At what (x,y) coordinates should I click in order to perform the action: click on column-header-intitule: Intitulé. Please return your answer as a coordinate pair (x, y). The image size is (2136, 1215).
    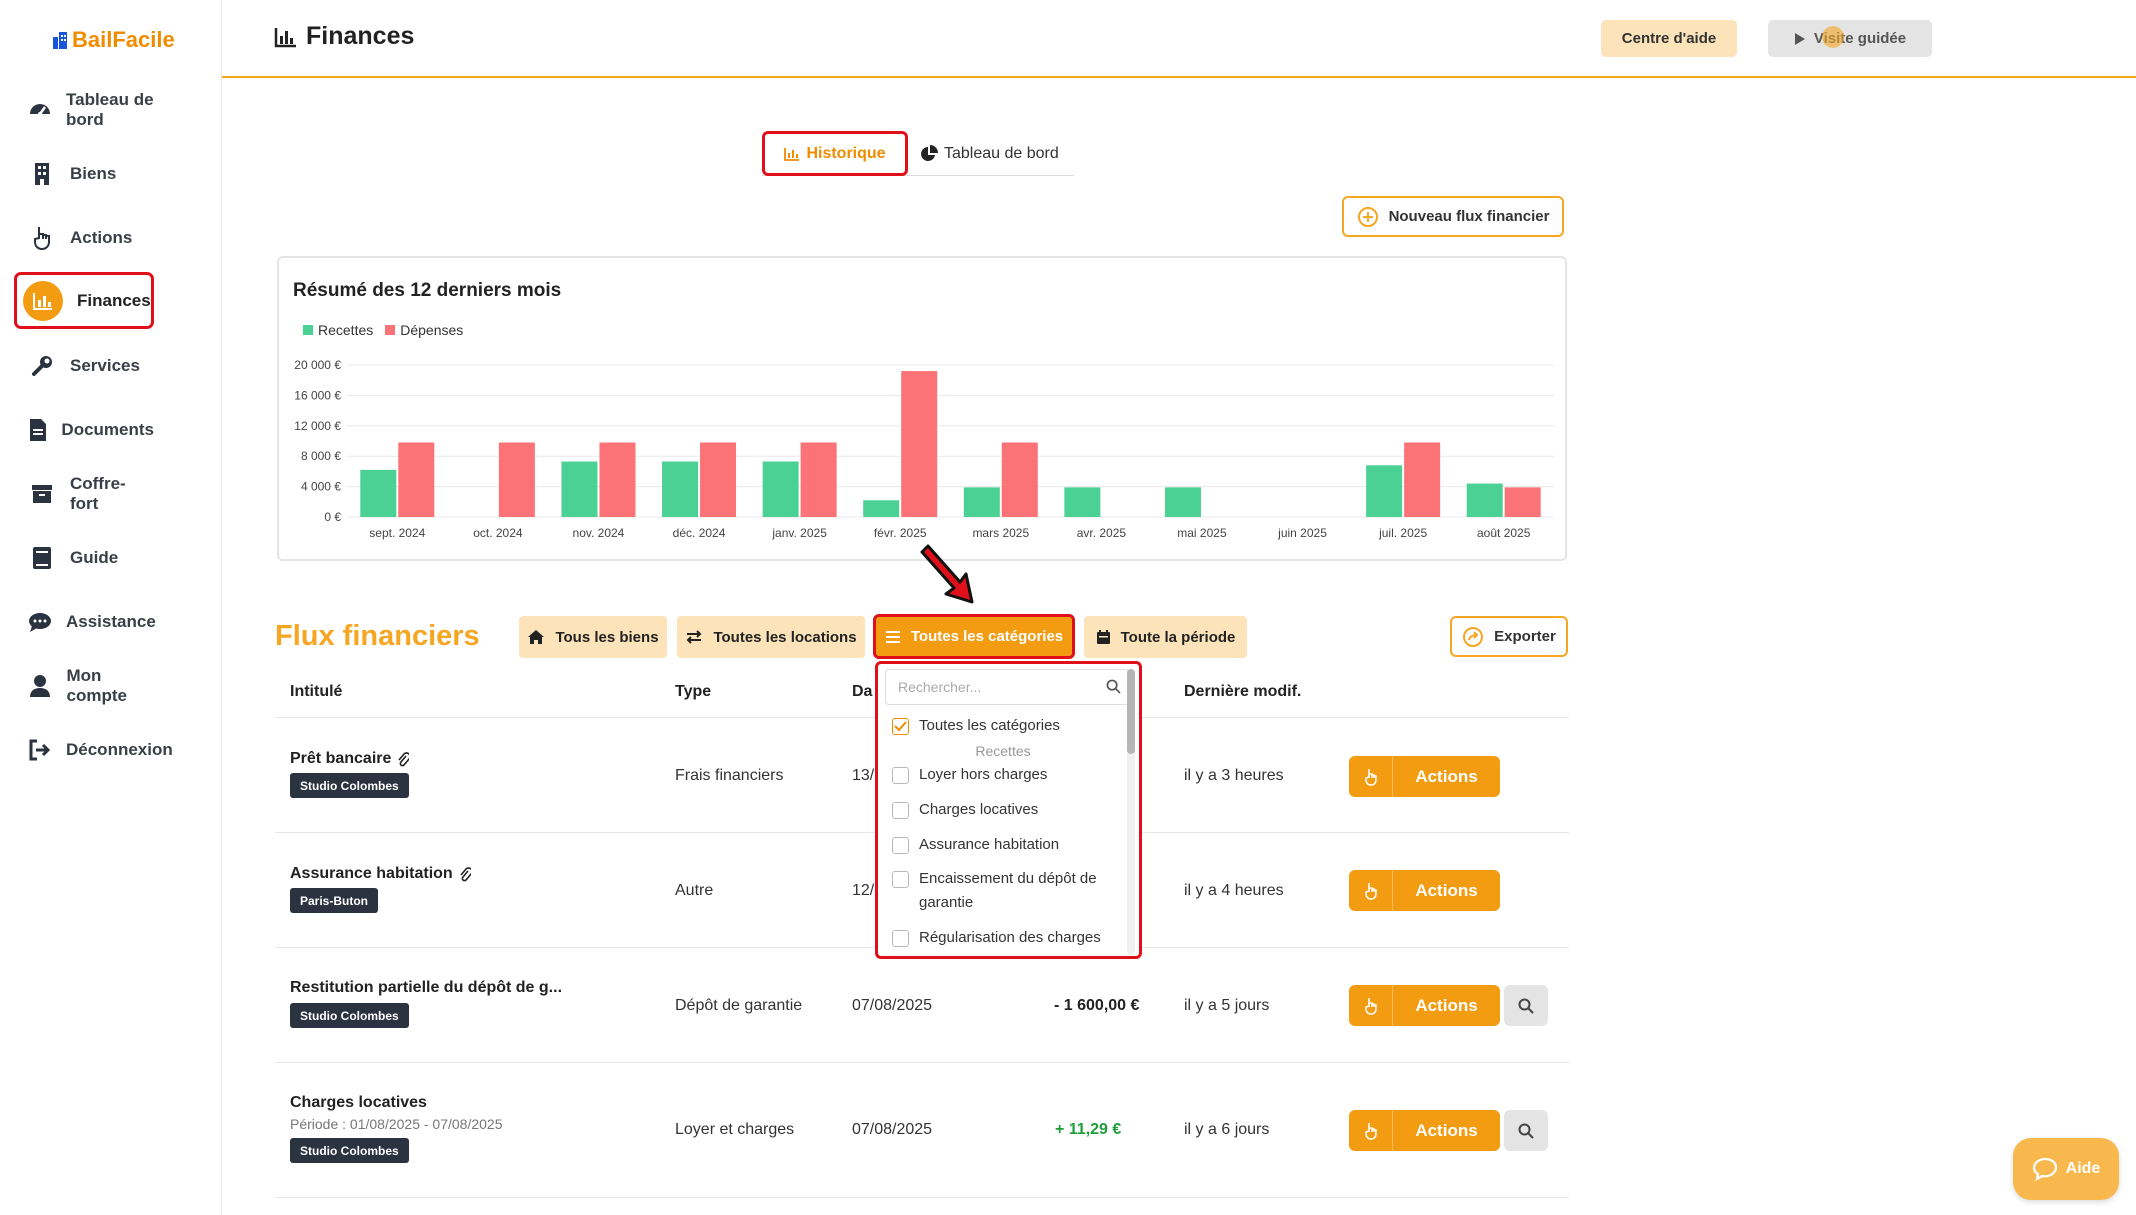
    Looking at the image, I should click on (316, 692).